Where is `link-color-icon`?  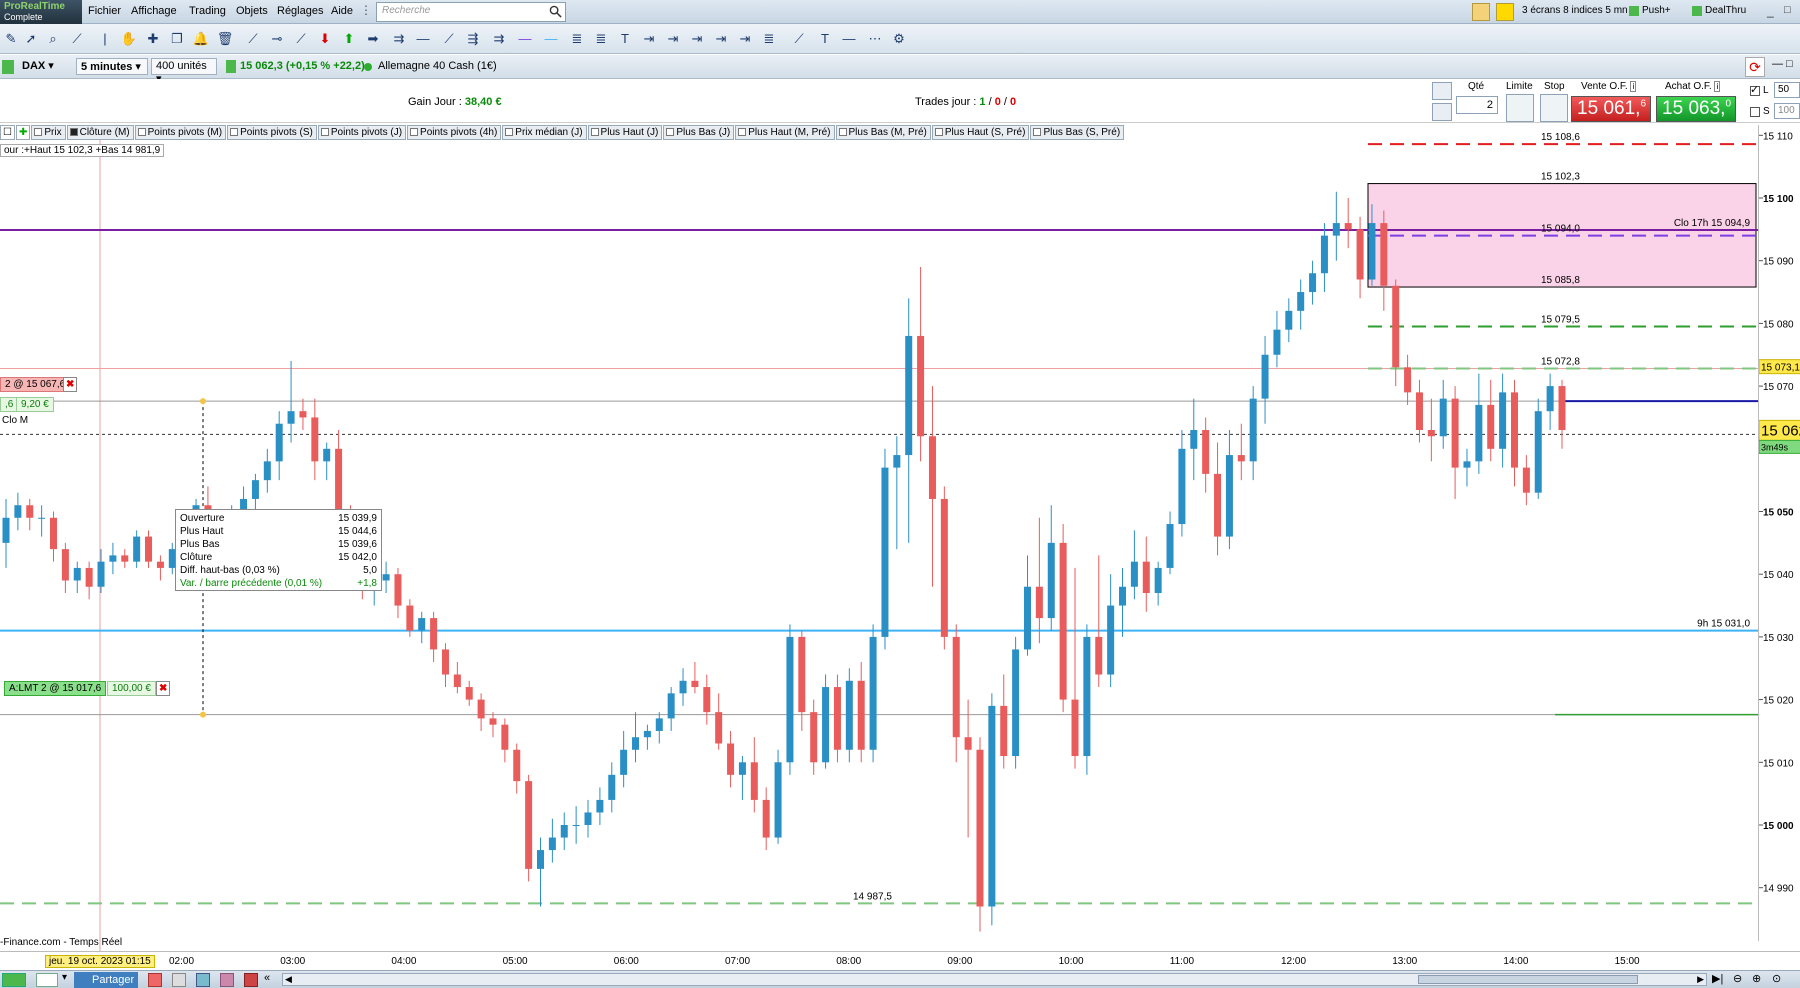
link-color-icon is located at coordinates (8, 67).